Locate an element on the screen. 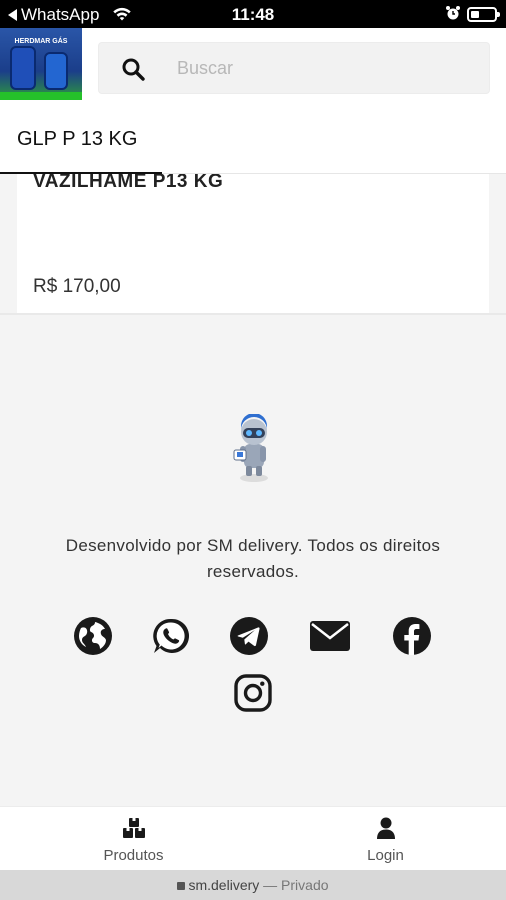 The height and width of the screenshot is (900, 506). browser-url-bar: sm.delivery — Privado is located at coordinates (253, 885).